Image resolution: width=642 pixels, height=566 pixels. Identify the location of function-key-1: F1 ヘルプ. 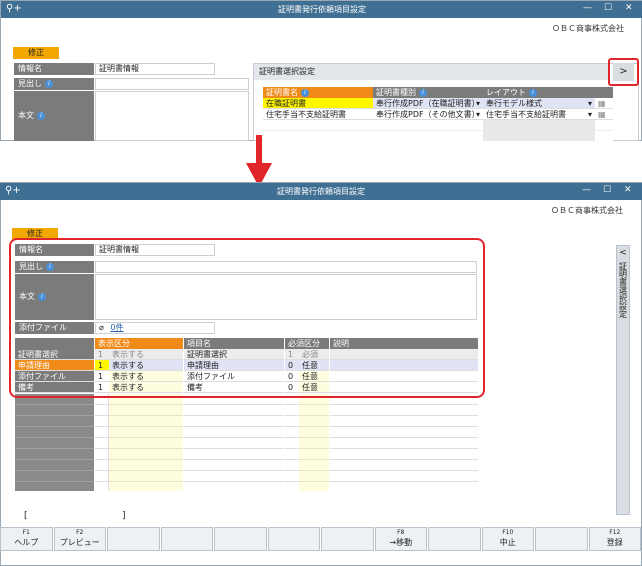
(26, 539).